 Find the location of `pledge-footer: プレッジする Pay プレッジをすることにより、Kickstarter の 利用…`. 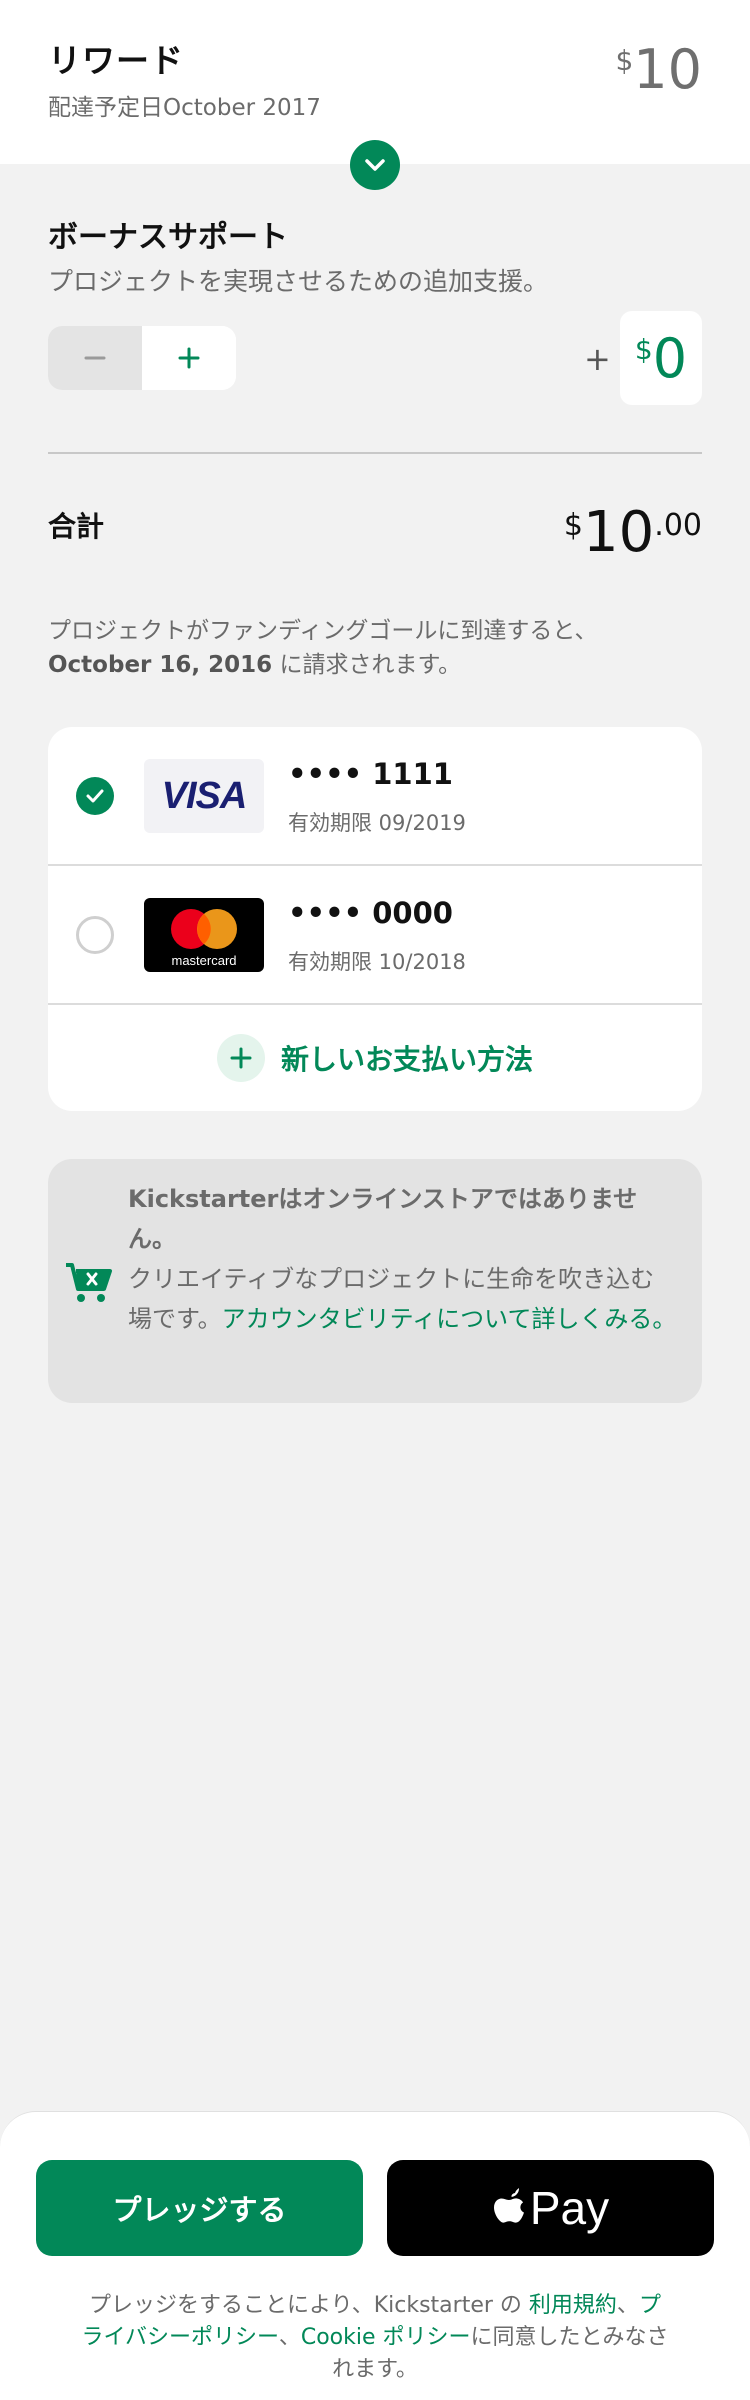

pledge-footer: プレッジする Pay プレッジをすることにより、Kickstarter の 利用… is located at coordinates (375, 2255).